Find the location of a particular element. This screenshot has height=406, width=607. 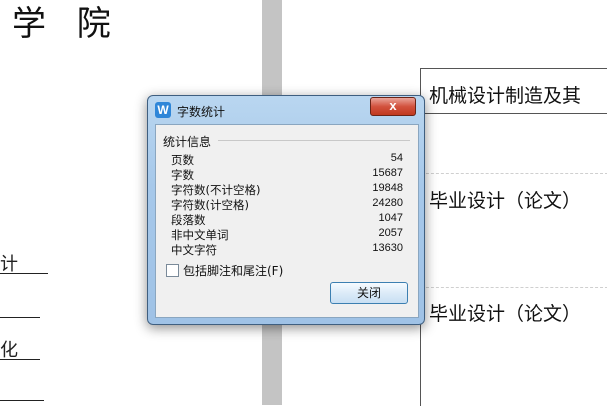

document-text-line: 机械设计制造及其 is located at coordinates (505, 96).